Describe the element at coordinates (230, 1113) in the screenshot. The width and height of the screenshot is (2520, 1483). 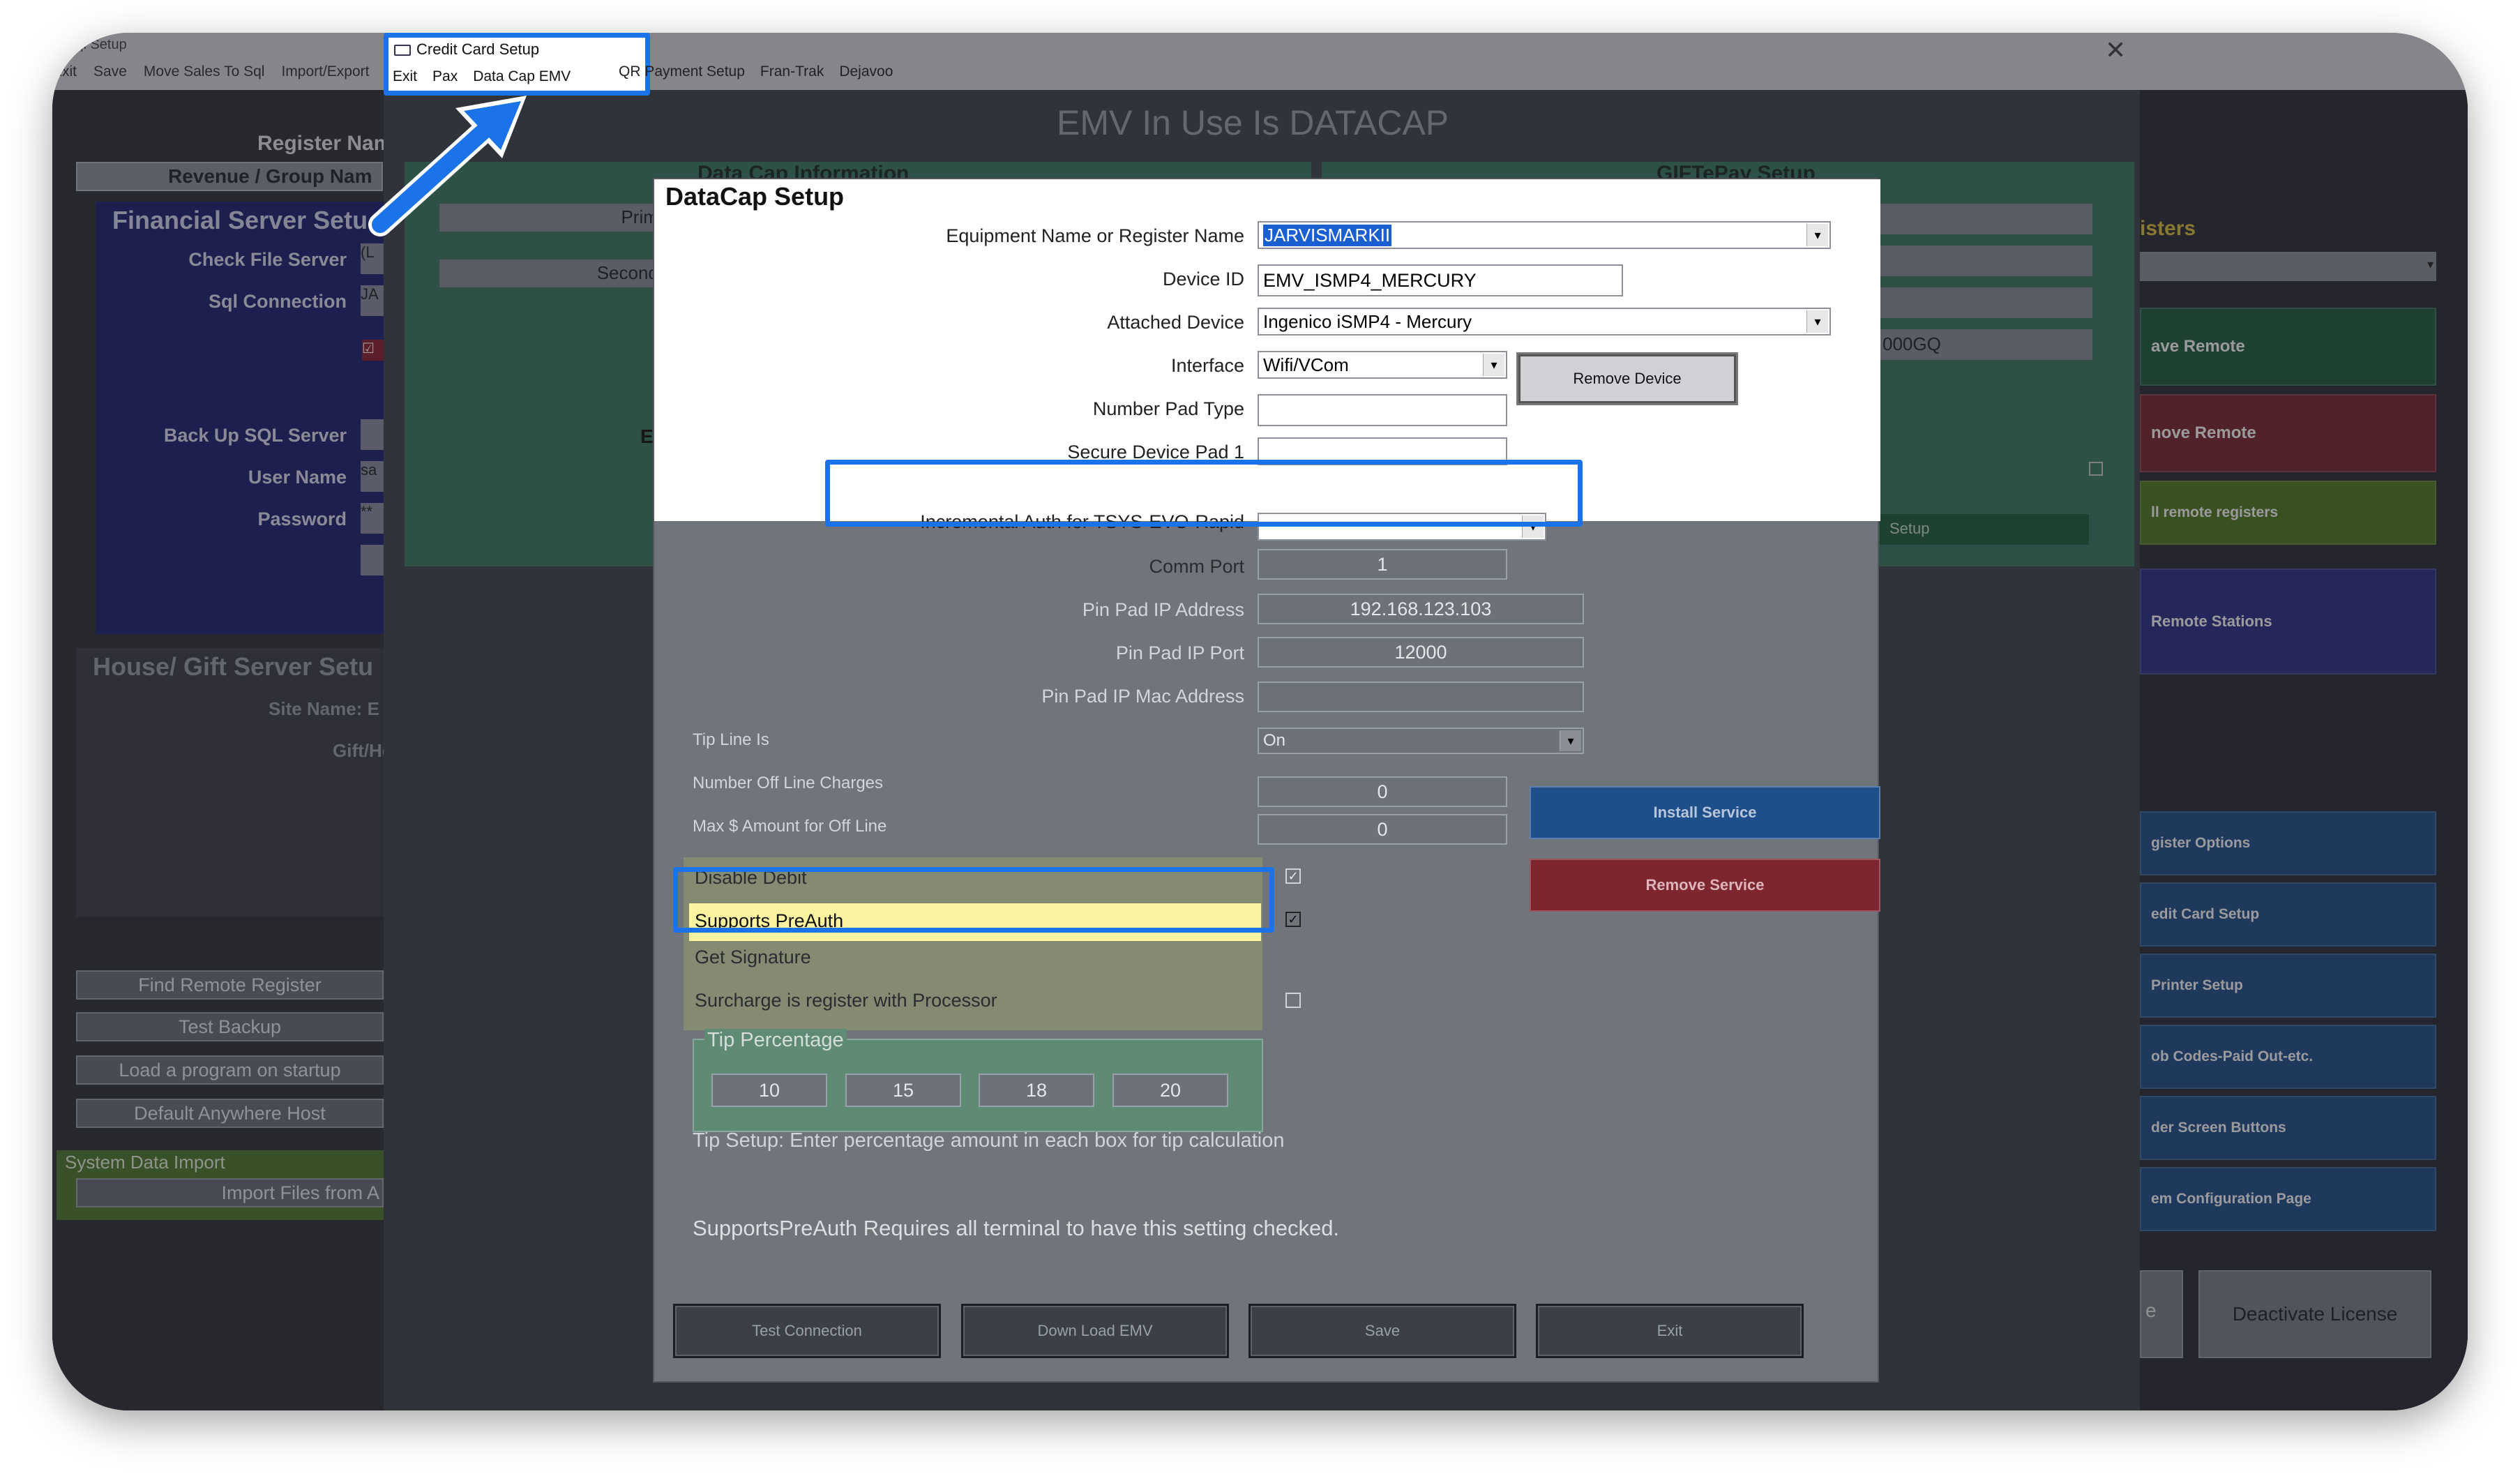
I see `default-anywhere-host-button: Default Anywhere Host` at that location.